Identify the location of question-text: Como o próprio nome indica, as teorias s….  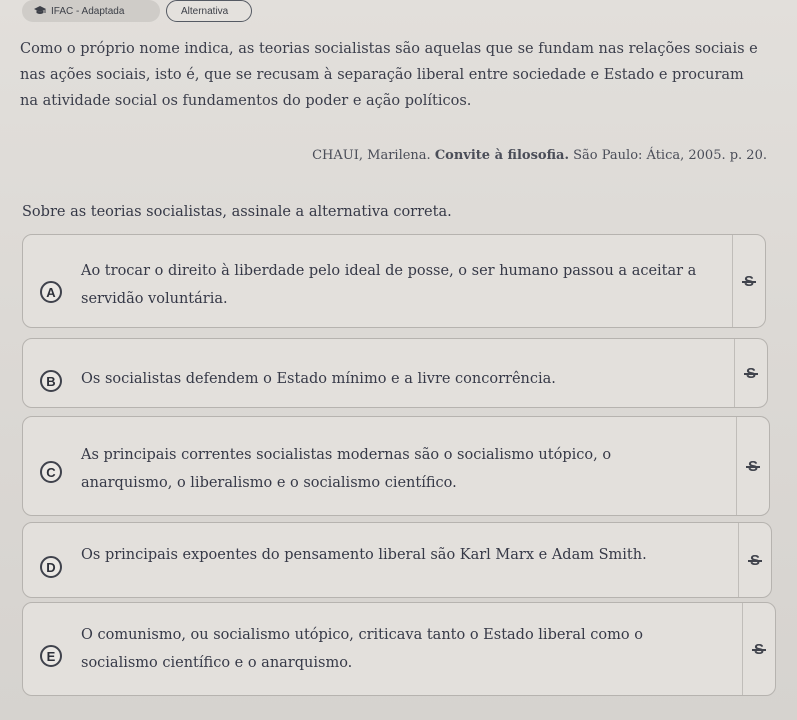
(389, 75).